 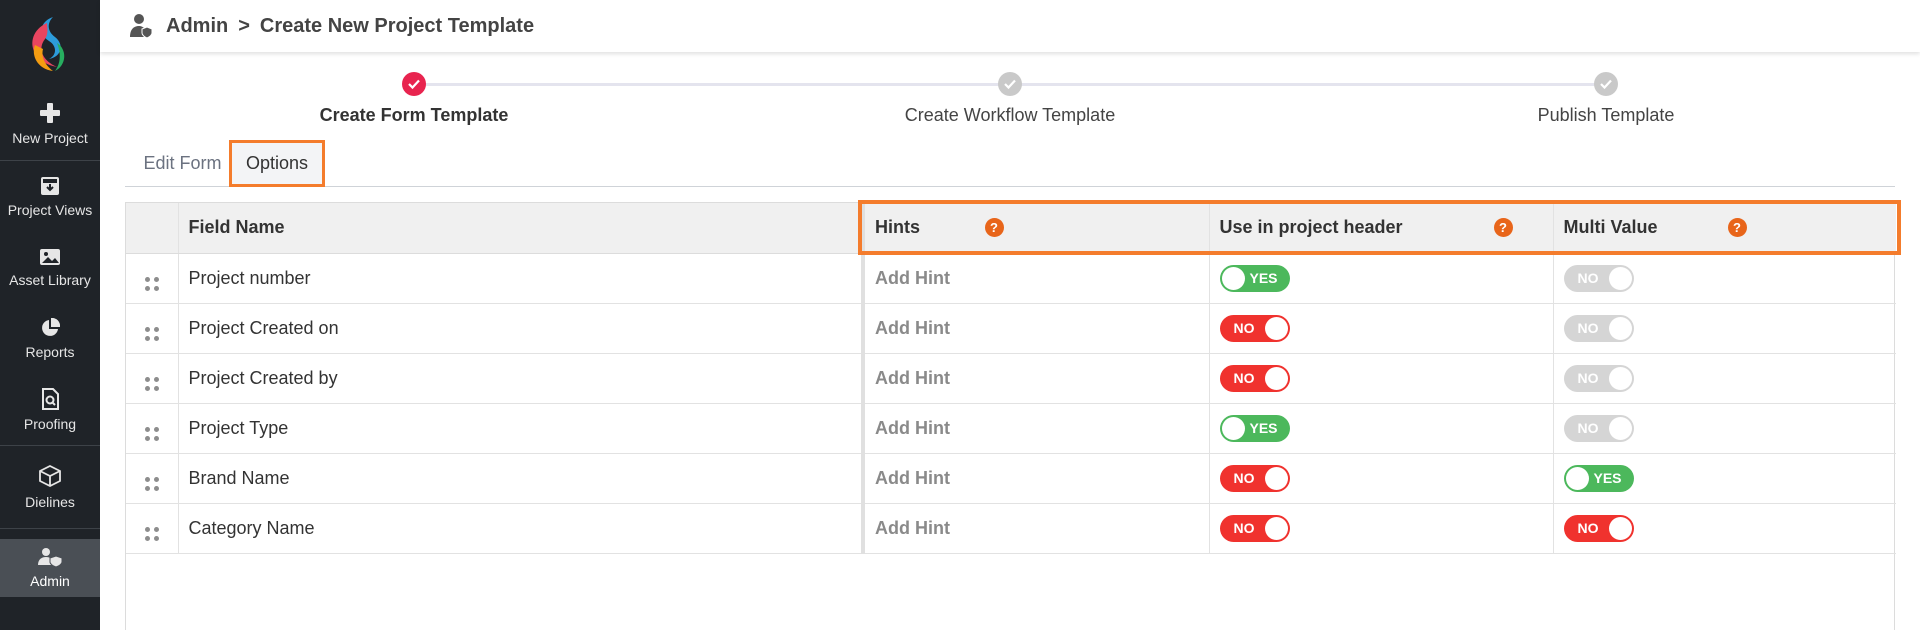 I want to click on step-label: Create Form Template, so click(x=414, y=115).